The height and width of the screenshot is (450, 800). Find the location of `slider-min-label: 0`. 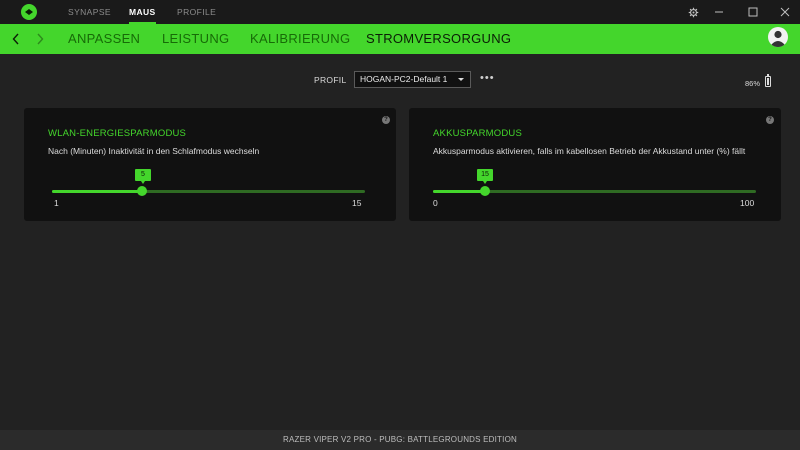

slider-min-label: 0 is located at coordinates (435, 203).